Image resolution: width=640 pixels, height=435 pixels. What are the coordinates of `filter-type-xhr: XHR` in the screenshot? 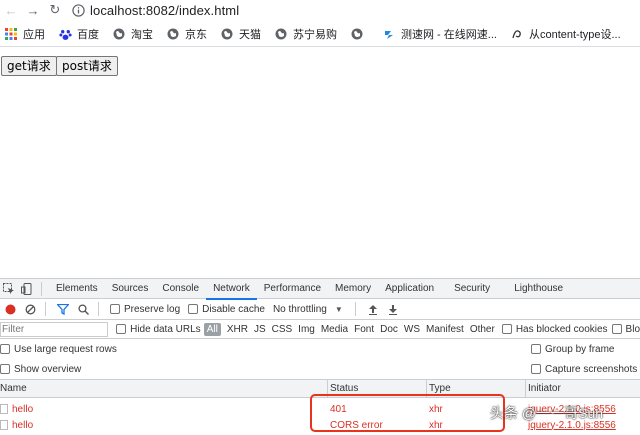 It's located at (237, 329).